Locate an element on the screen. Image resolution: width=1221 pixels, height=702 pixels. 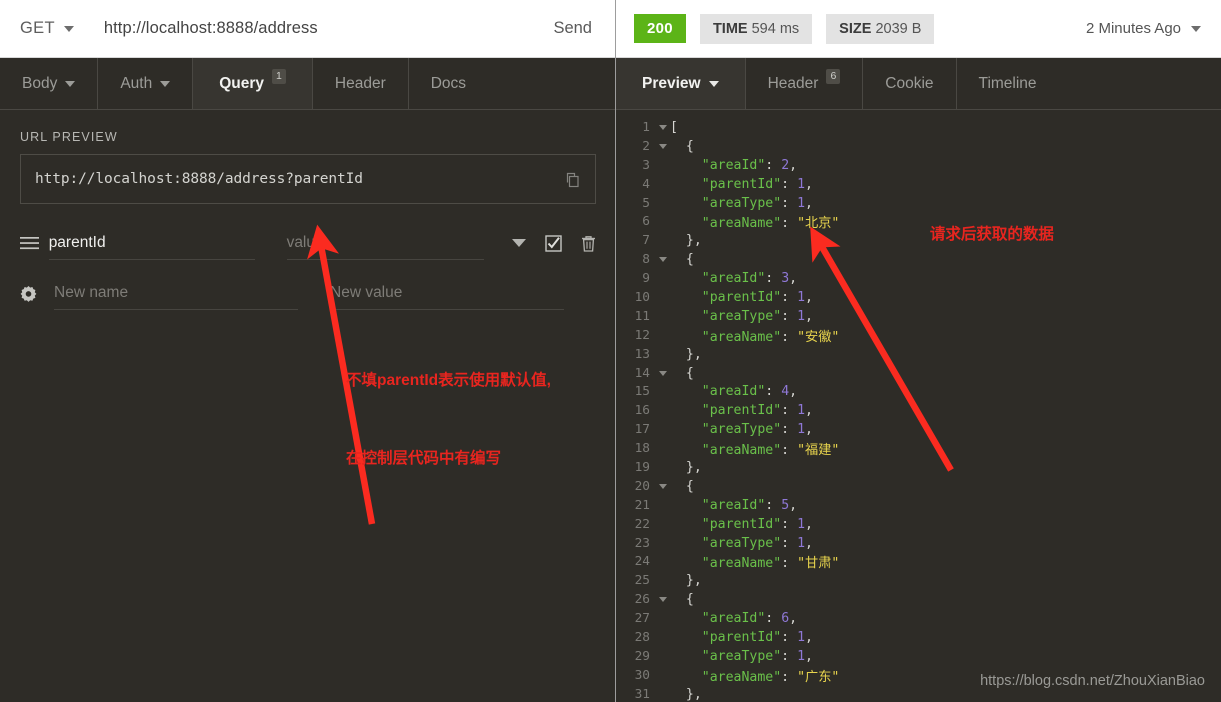
tab-auth: Auth is located at coordinates (146, 83).